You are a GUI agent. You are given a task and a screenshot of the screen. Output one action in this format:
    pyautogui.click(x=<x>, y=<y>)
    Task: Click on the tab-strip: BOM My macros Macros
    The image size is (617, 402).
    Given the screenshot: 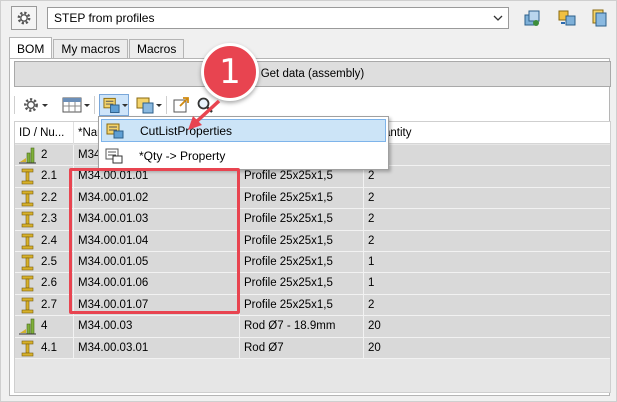 What is the action you would take?
    pyautogui.click(x=97, y=48)
    